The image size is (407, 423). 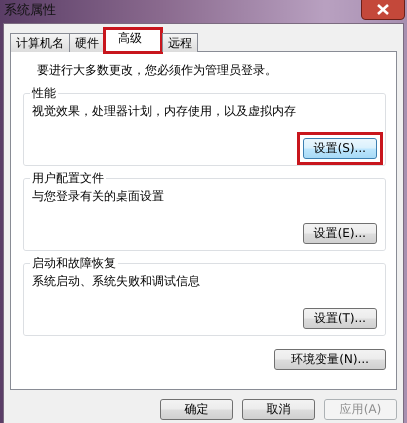 What do you see at coordinates (157, 70) in the screenshot?
I see `admin-notice: 要进行大多数更改，您必须作为管理员登录。` at bounding box center [157, 70].